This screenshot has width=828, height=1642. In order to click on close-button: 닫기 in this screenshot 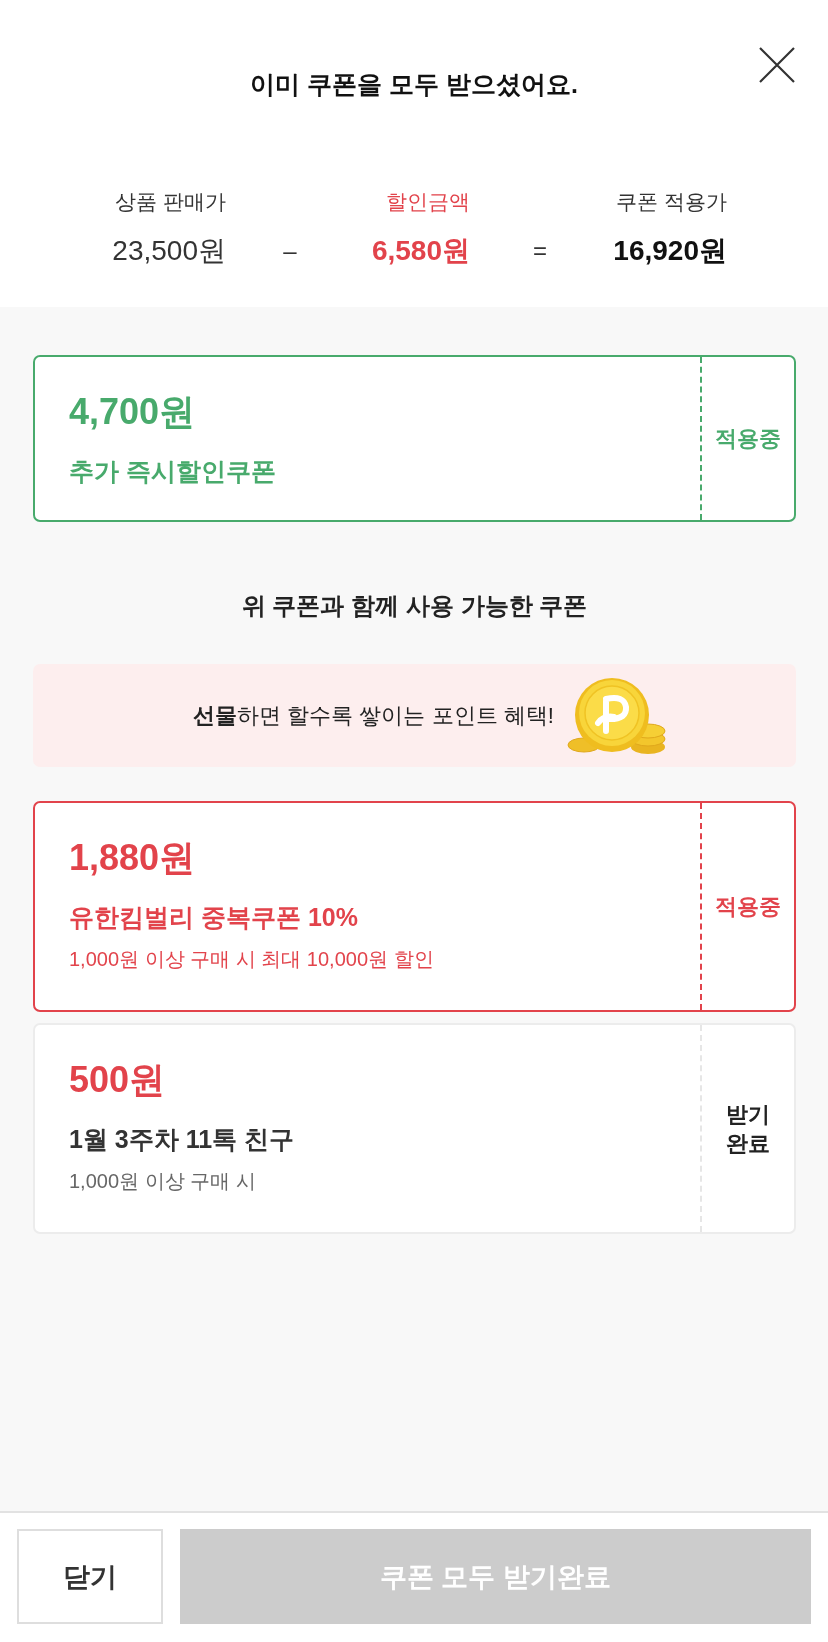, I will do `click(90, 1576)`.